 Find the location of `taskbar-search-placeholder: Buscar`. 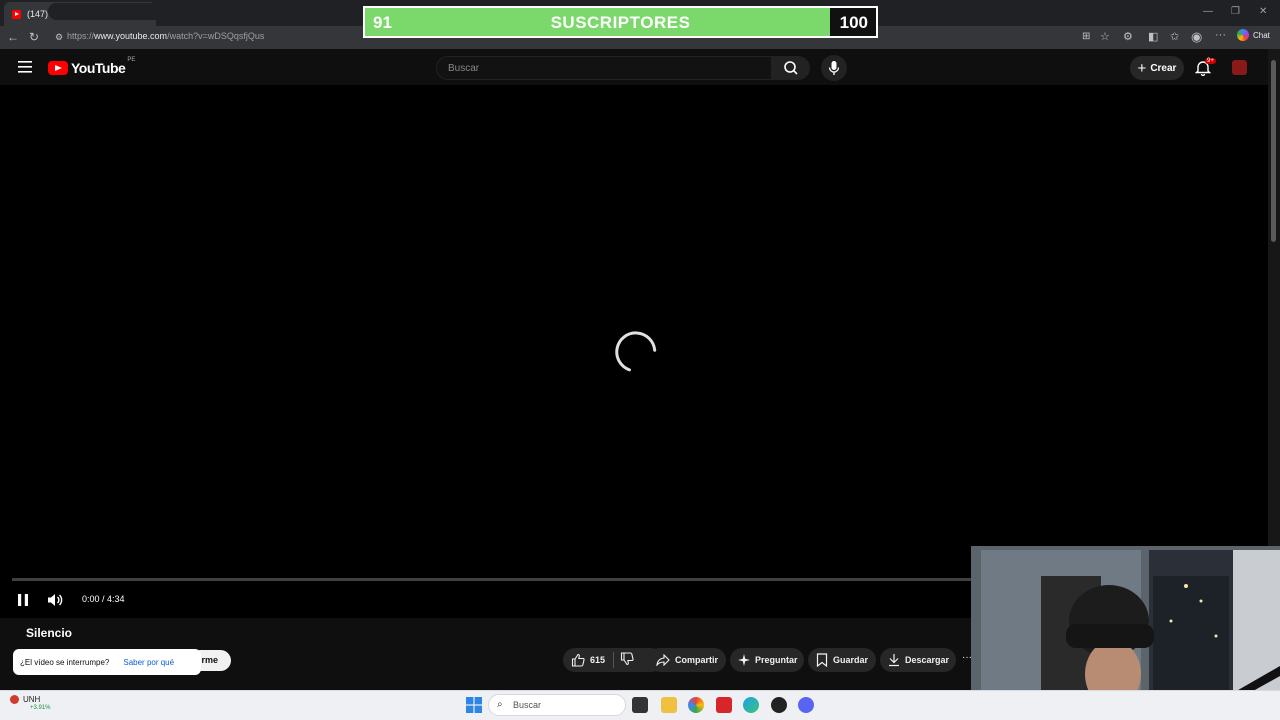

taskbar-search-placeholder: Buscar is located at coordinates (527, 705).